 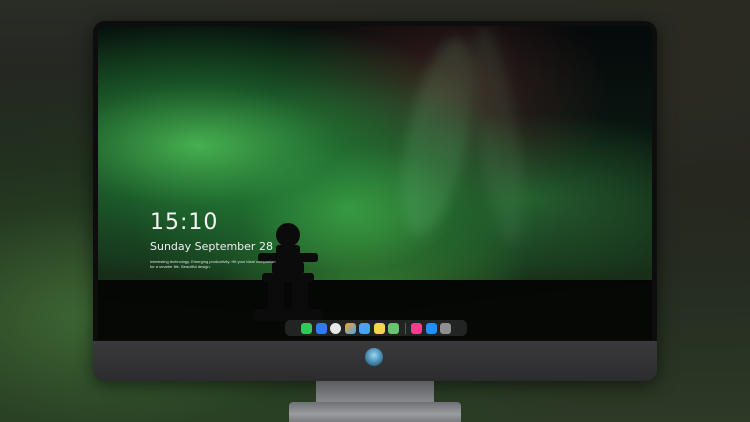 What do you see at coordinates (405, 328) in the screenshot?
I see `dock-separator` at bounding box center [405, 328].